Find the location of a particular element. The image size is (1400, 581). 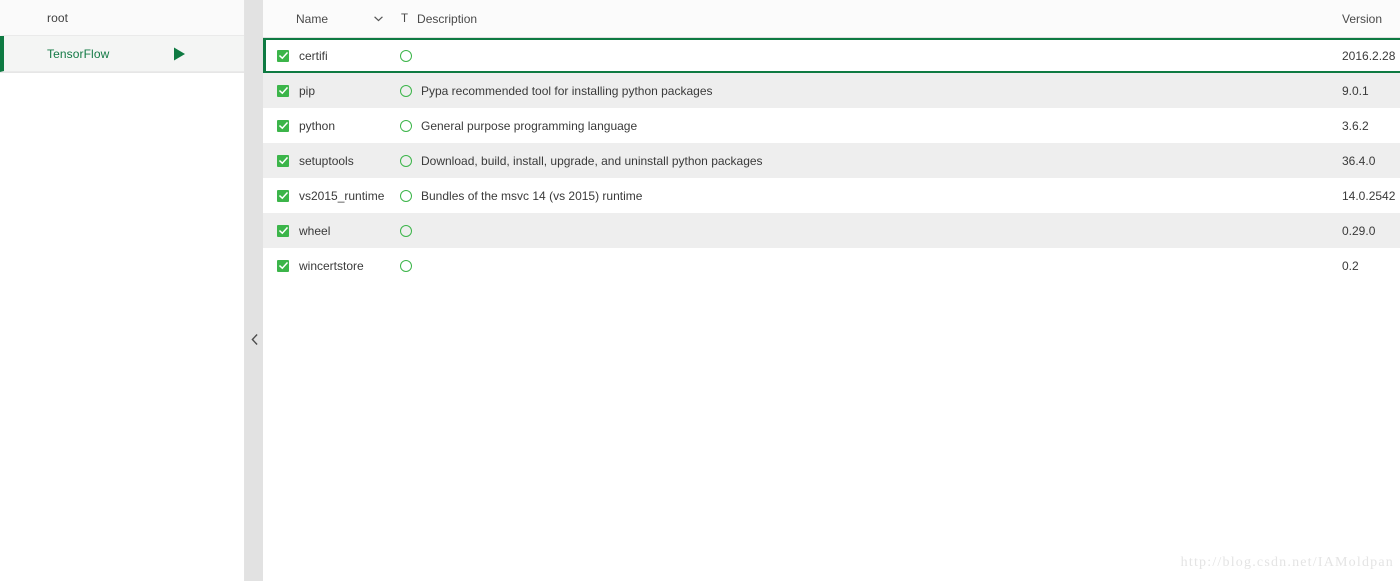

environment-list: root TensorFlow is located at coordinates (122, 36).